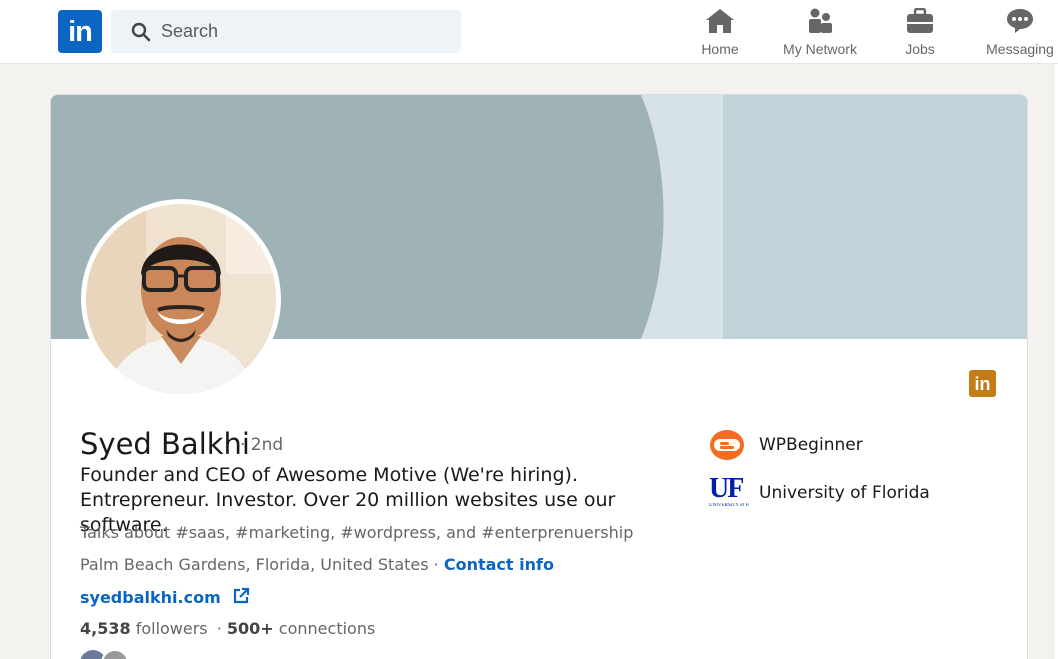 This screenshot has width=1058, height=659. I want to click on briefcase-icon, so click(920, 20).